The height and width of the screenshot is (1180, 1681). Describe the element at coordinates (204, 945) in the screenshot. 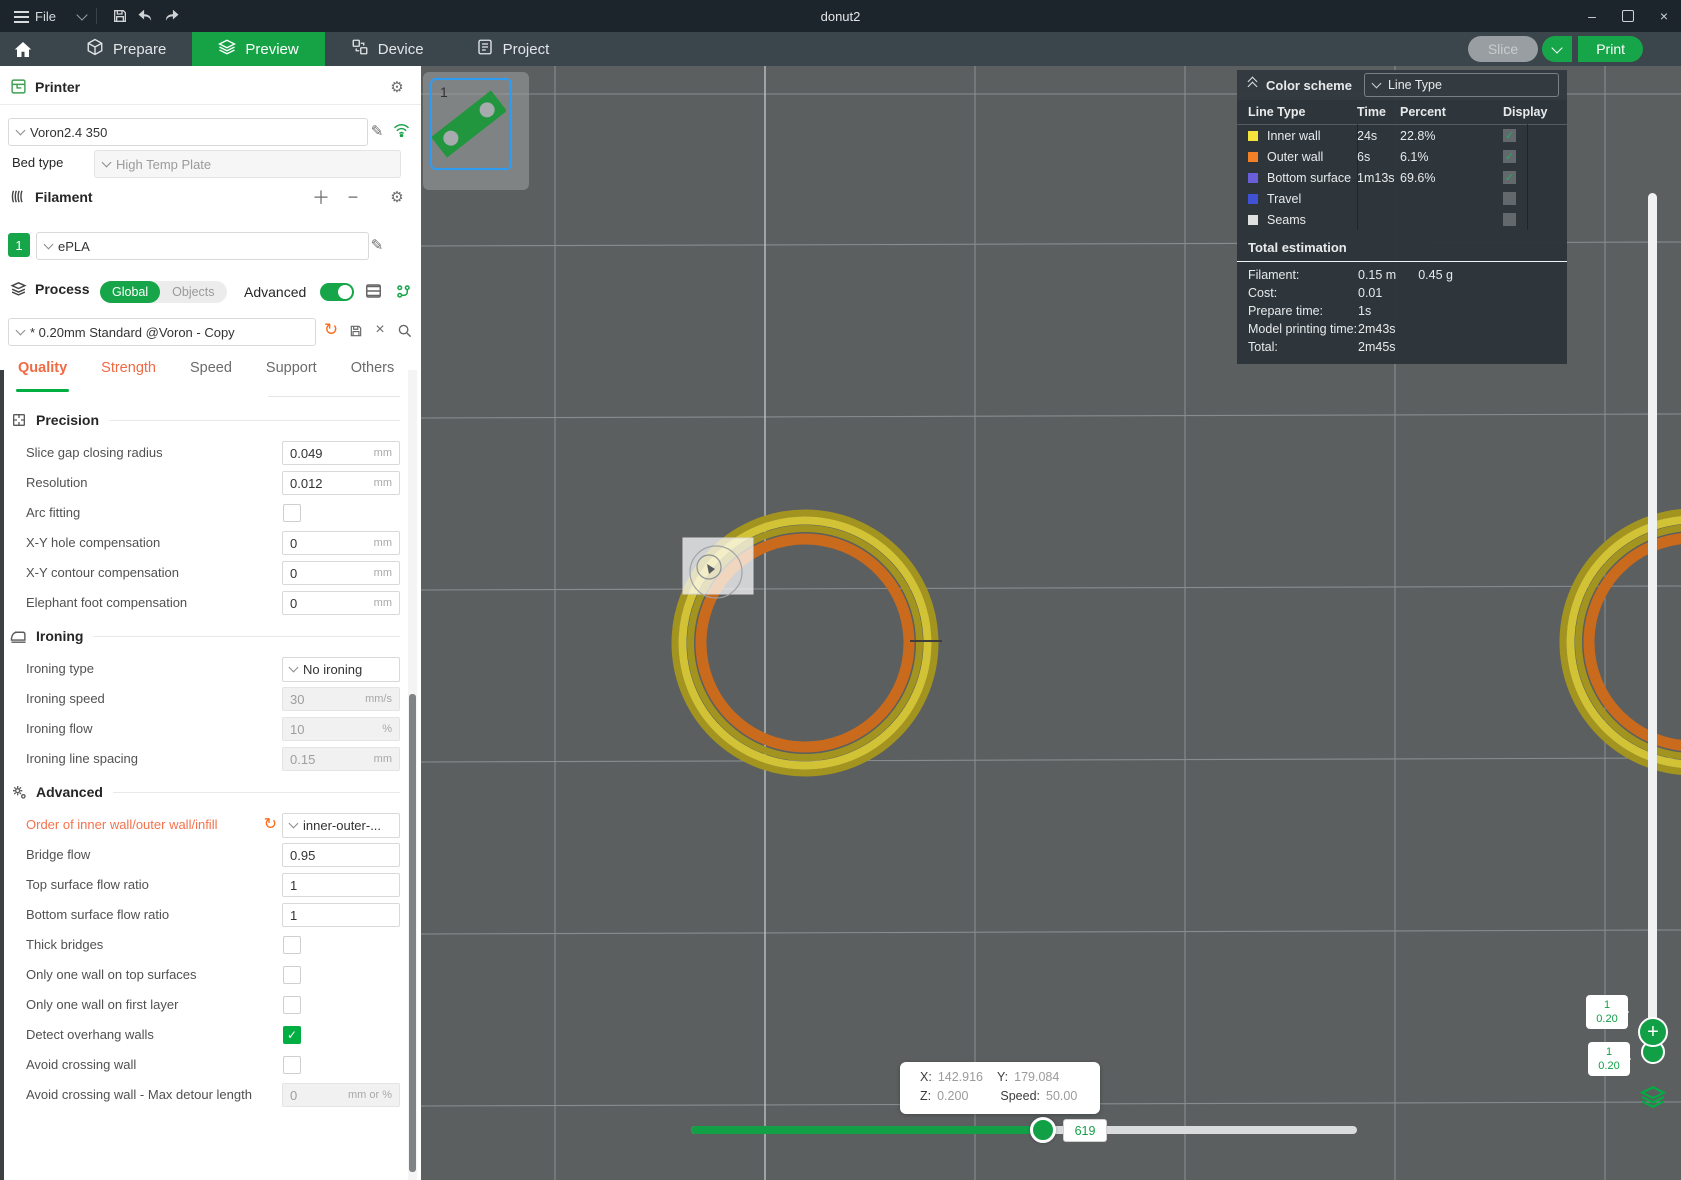

I see `setting-row: Thick bridges` at that location.